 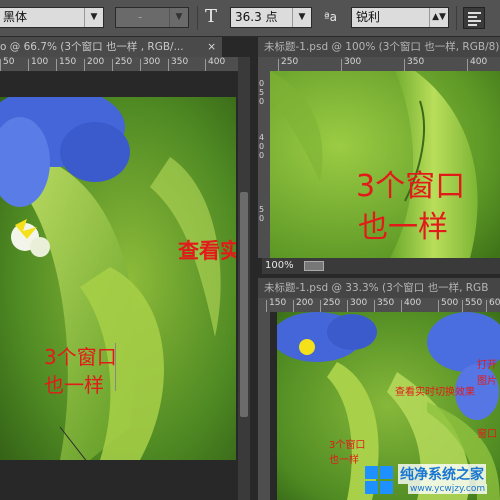 What do you see at coordinates (52, 17) in the screenshot?
I see `font-family-select: 黑体 ▼` at bounding box center [52, 17].